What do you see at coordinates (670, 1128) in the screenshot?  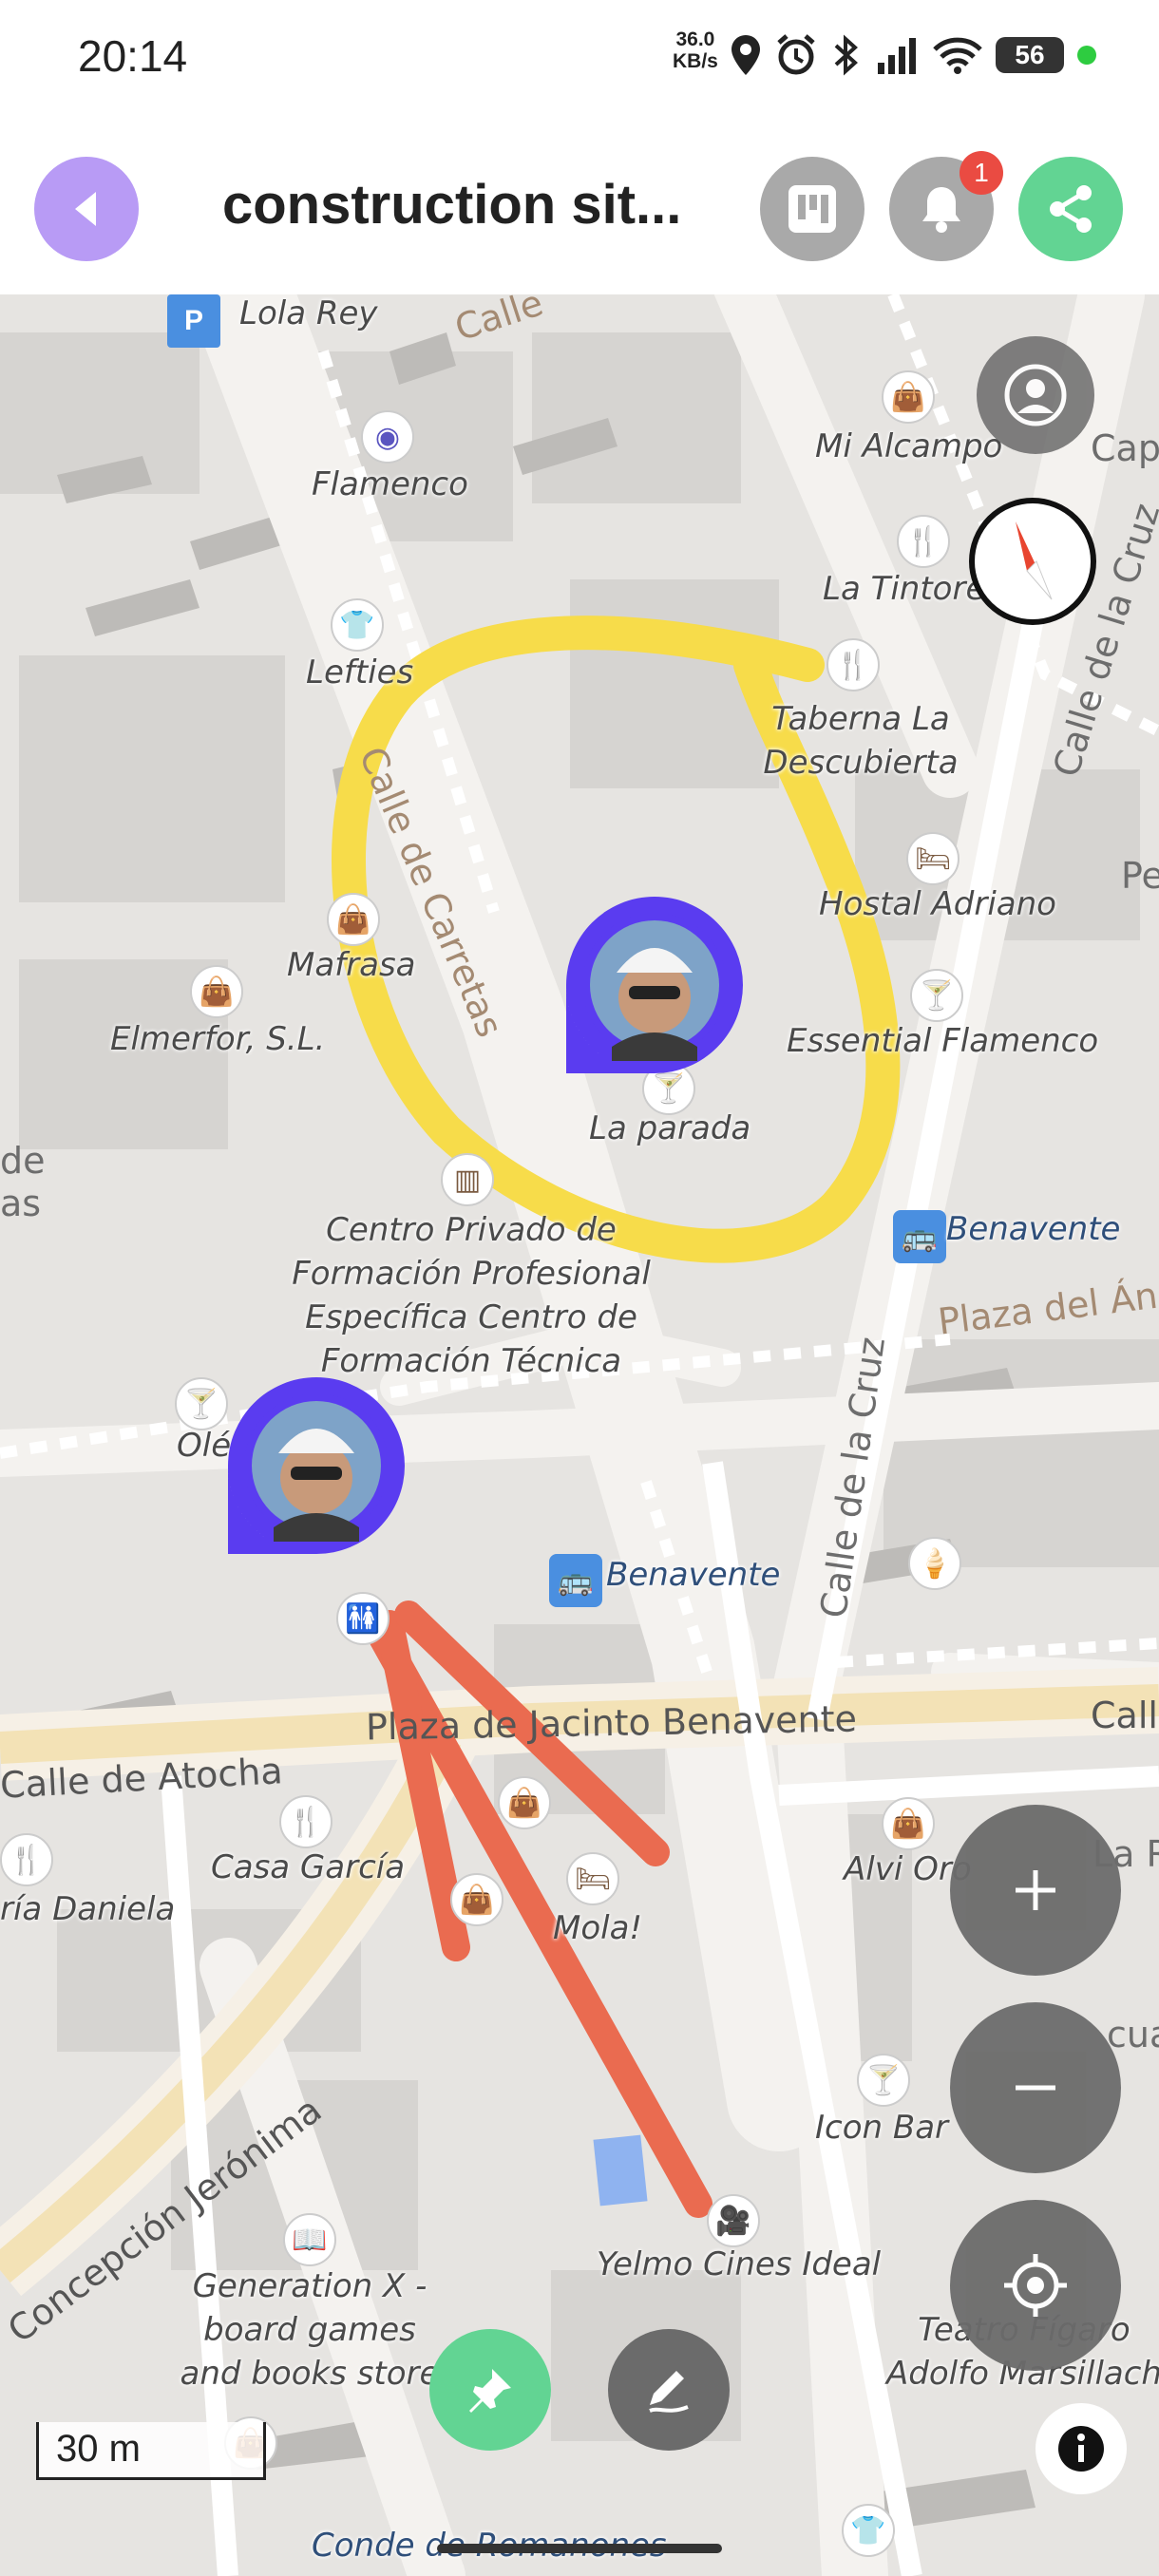 I see `poi-label: La parada` at bounding box center [670, 1128].